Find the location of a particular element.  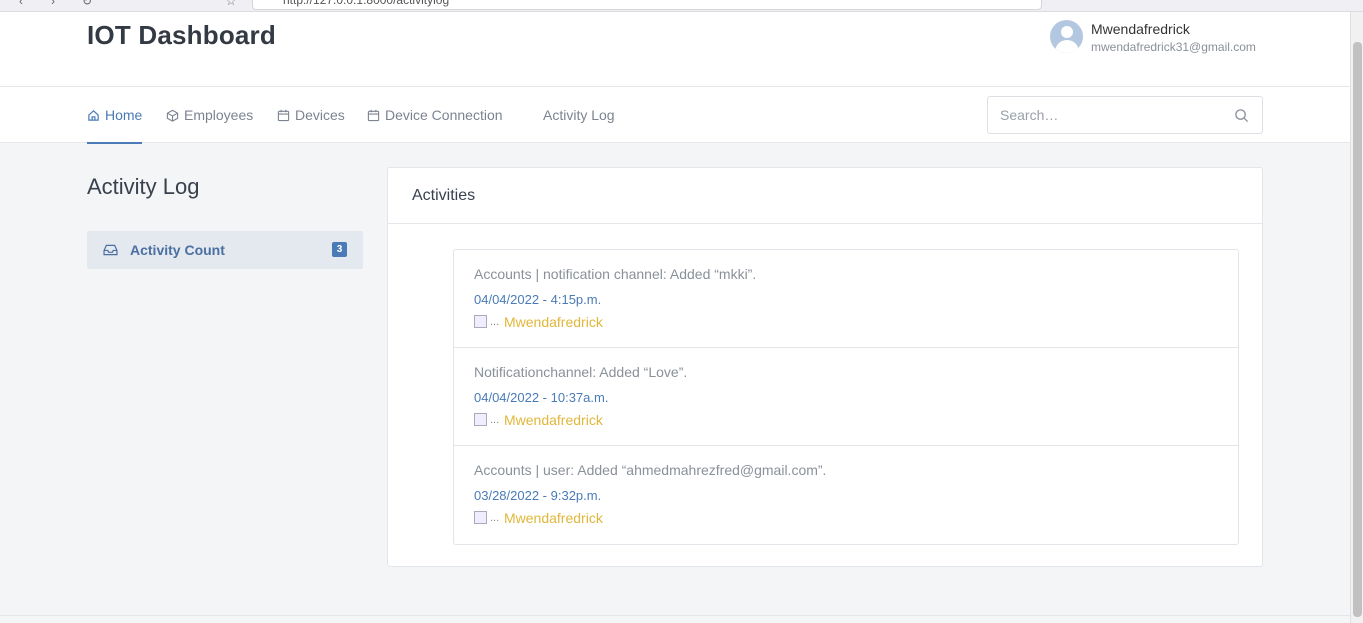

nav-employees: Employees is located at coordinates (209, 115).